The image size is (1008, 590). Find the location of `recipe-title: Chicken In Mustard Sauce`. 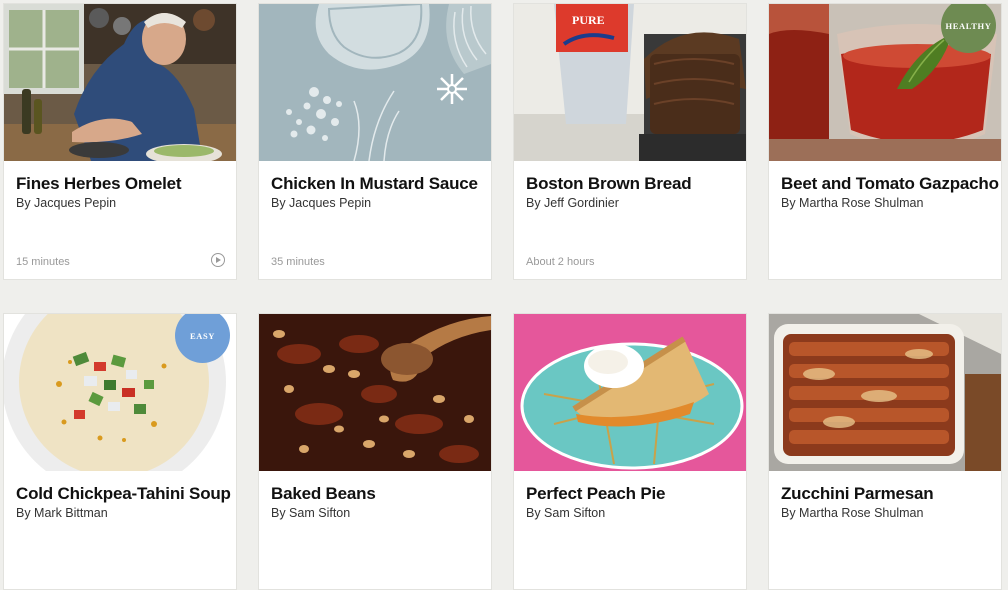

recipe-title: Chicken In Mustard Sauce is located at coordinates (377, 184).